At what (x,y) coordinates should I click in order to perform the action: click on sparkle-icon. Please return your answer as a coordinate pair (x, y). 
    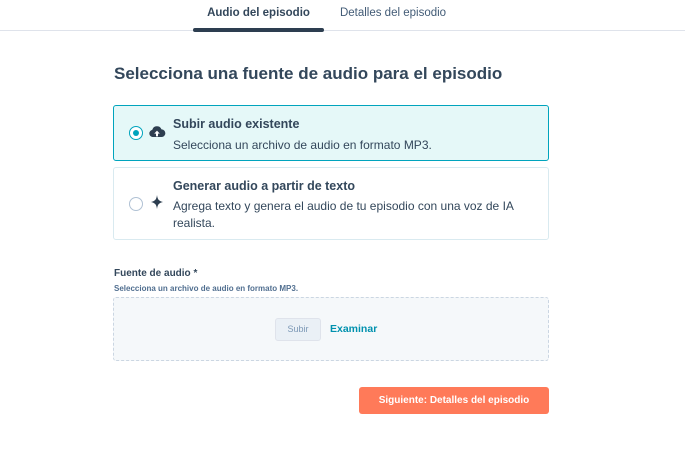
    Looking at the image, I should click on (157, 202).